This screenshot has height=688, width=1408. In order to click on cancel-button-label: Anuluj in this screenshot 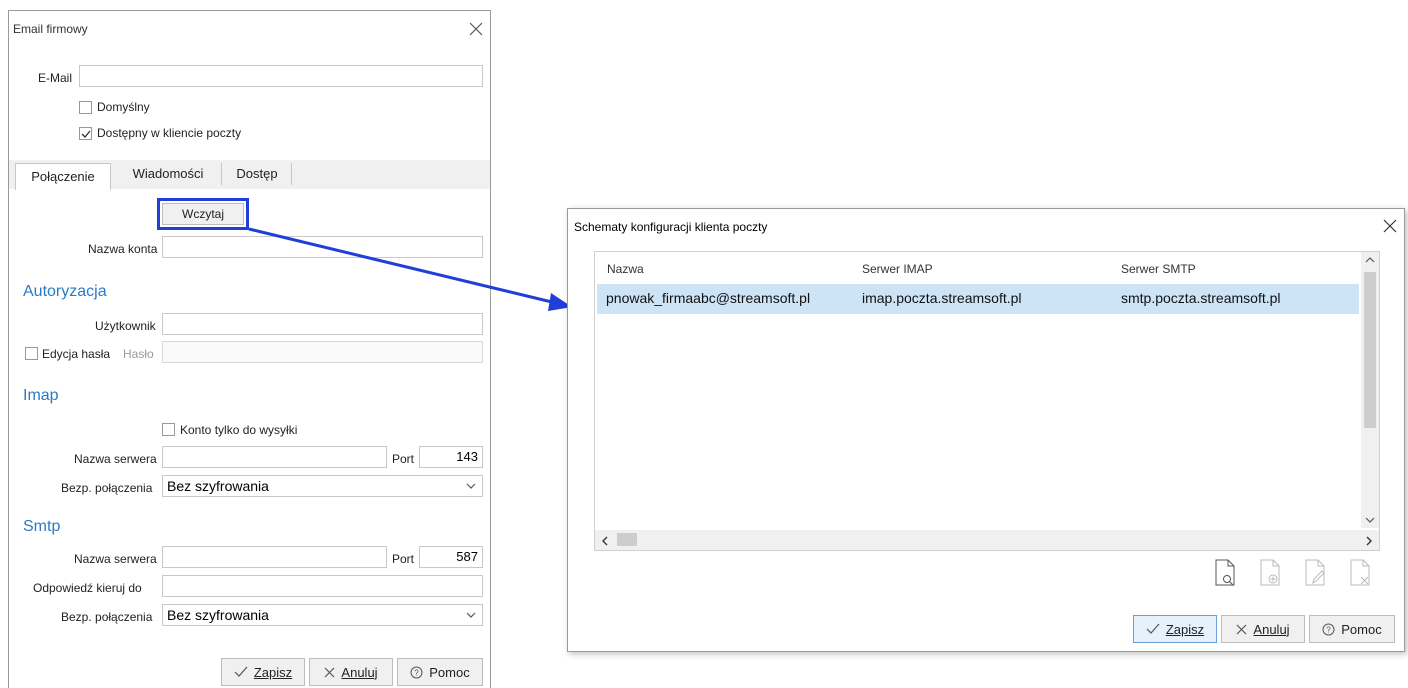, I will do `click(1271, 629)`.